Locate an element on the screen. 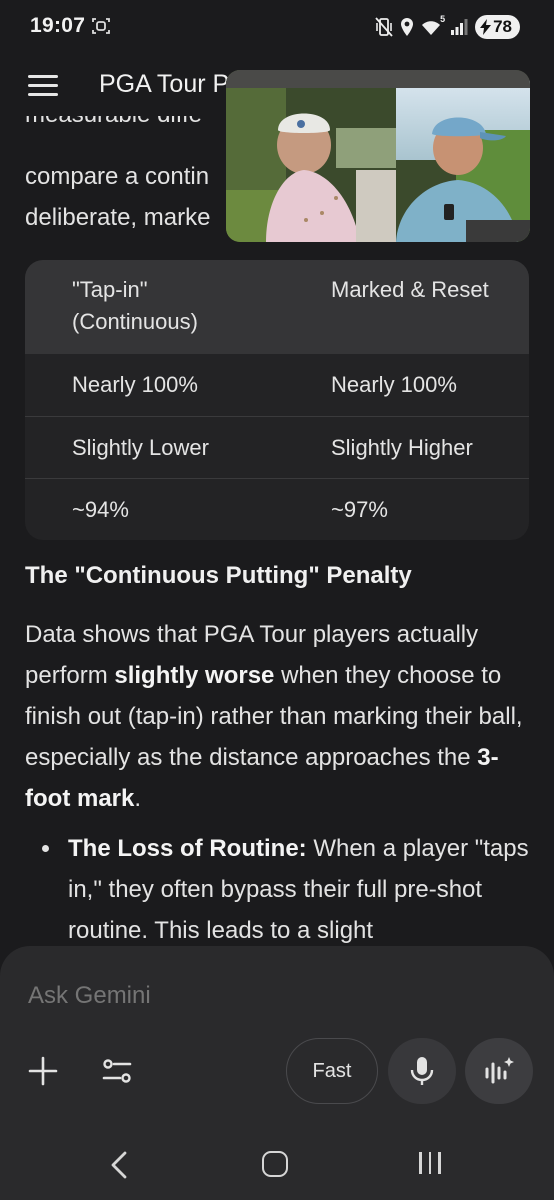  video-frame is located at coordinates (378, 156).